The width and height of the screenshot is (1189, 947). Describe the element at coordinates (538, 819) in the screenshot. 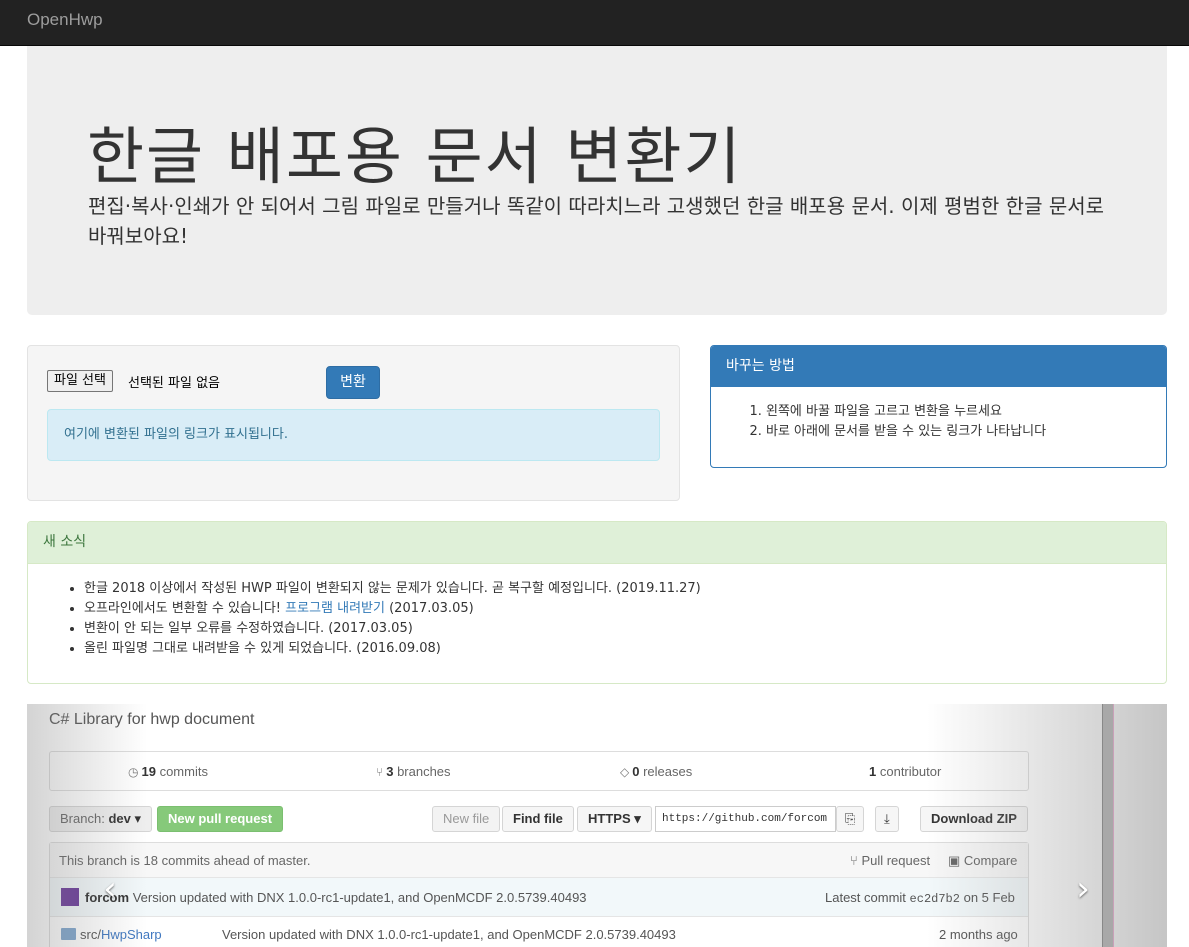

I see `find-file-button: Find file` at that location.